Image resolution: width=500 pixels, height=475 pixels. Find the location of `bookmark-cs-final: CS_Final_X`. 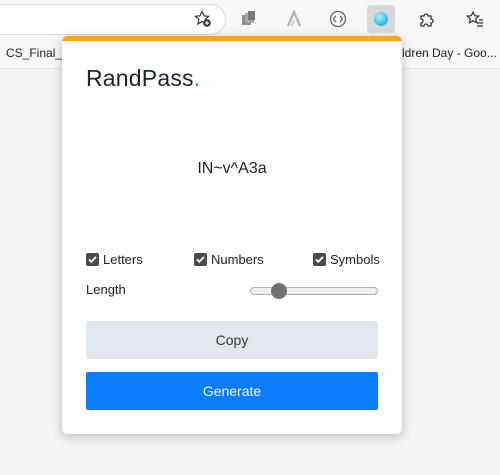

bookmark-cs-final: CS_Final_X is located at coordinates (38, 53).